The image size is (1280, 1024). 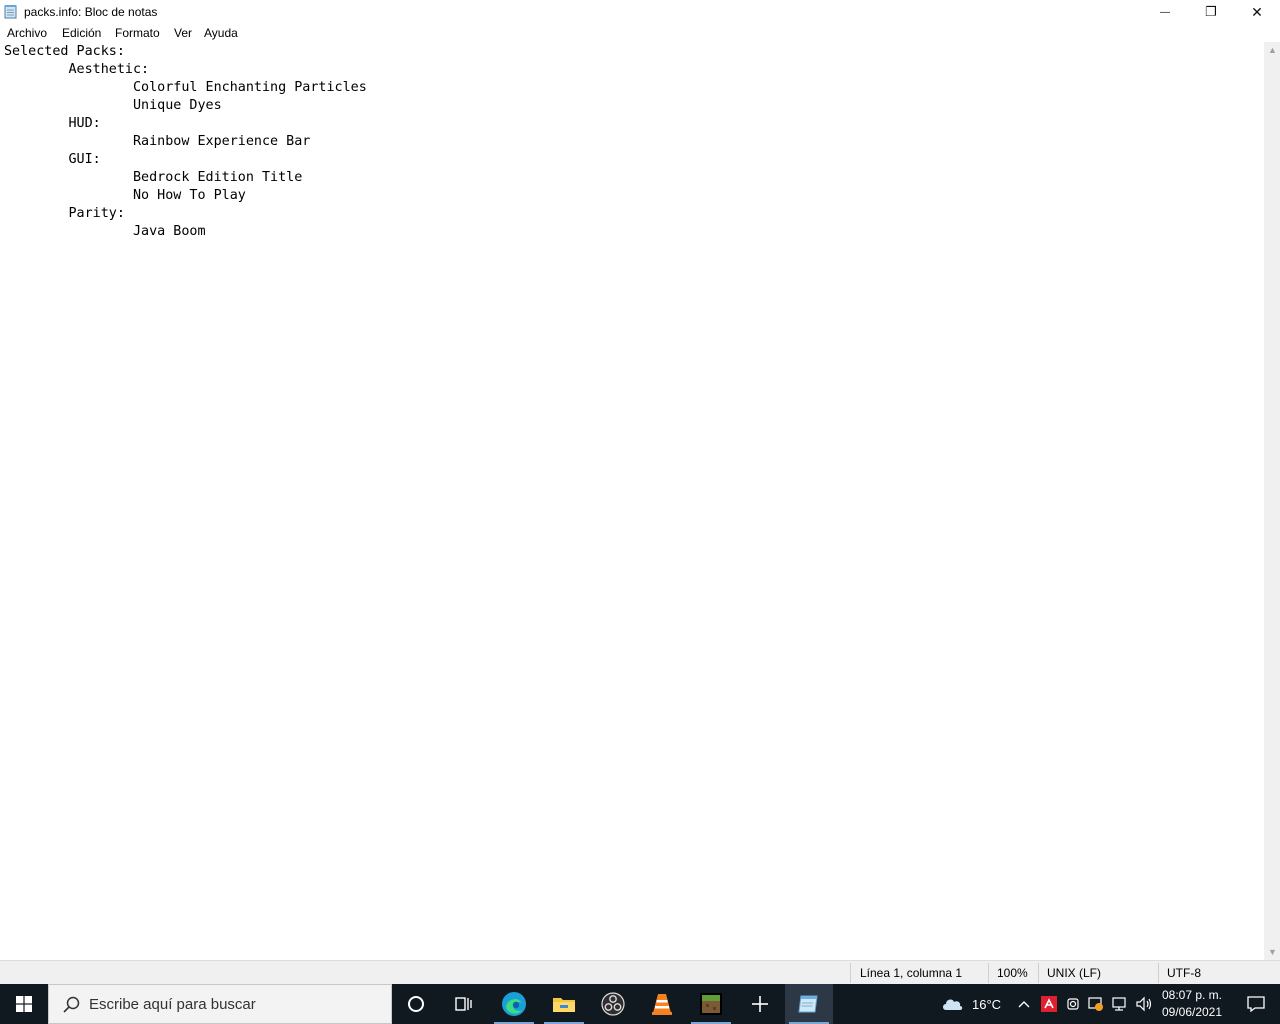 What do you see at coordinates (1272, 952) in the screenshot?
I see `scroll-down-arrow-icon: ▼` at bounding box center [1272, 952].